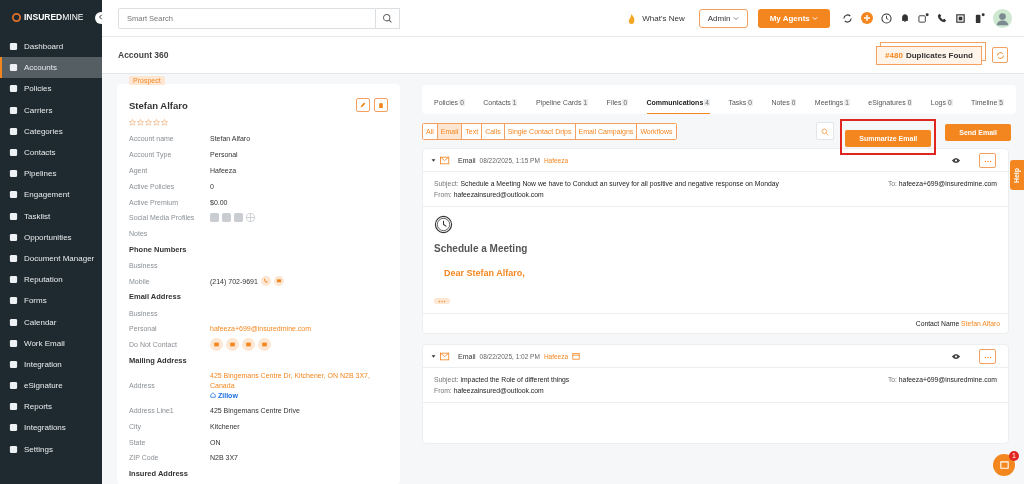 The width and height of the screenshot is (1024, 484). What do you see at coordinates (723, 18) in the screenshot?
I see `role-dropdown: Admin` at bounding box center [723, 18].